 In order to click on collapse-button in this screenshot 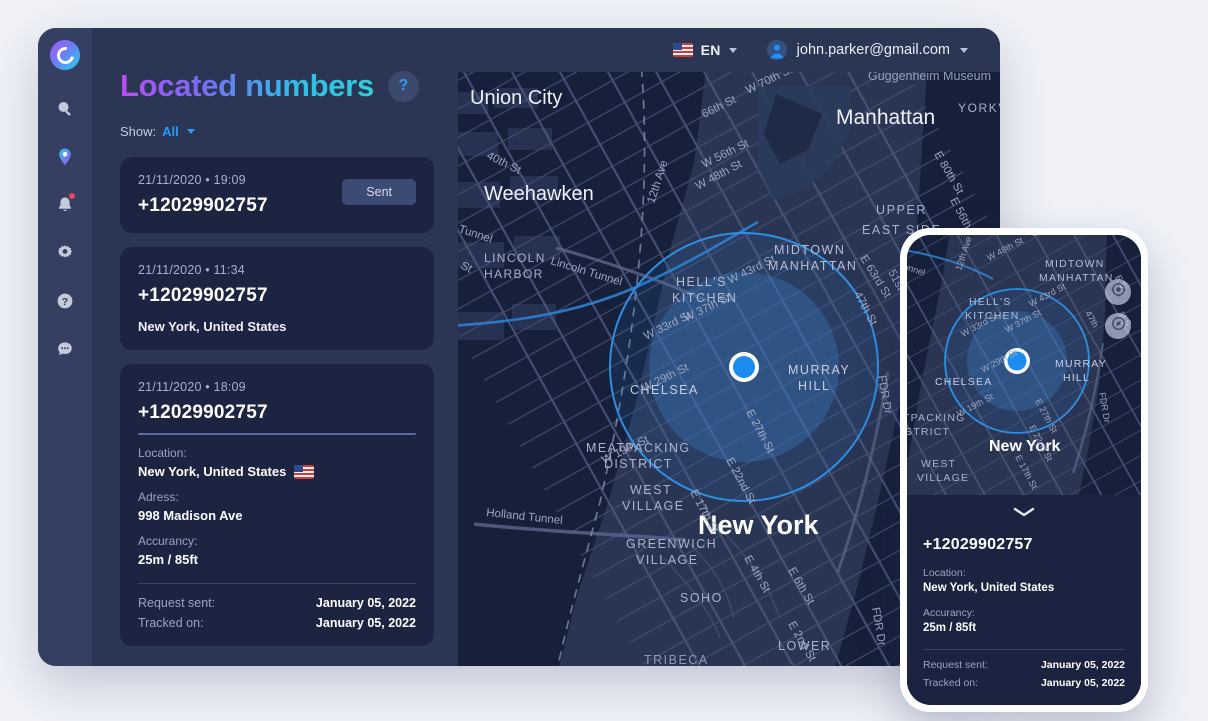, I will do `click(1024, 510)`.